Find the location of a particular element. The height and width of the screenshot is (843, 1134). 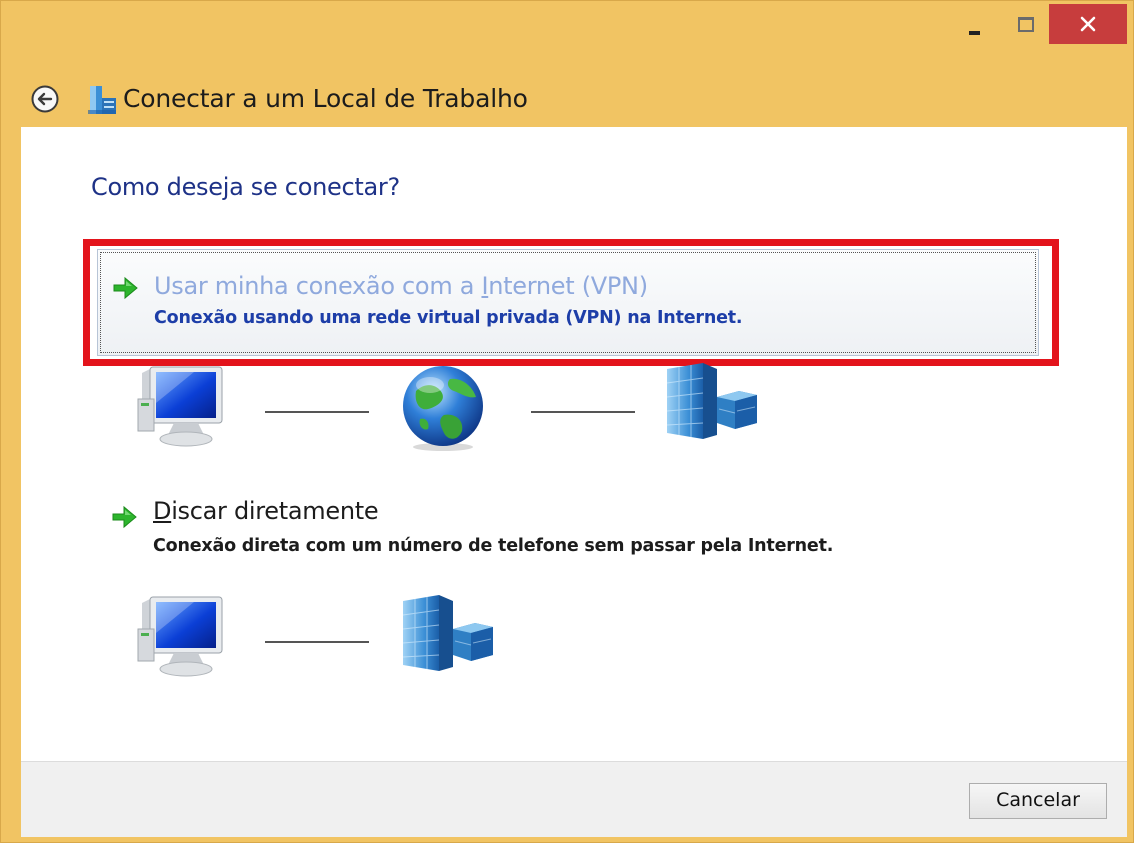

dialog-header: Conectar a um Local de Trabalho is located at coordinates (567, 98).